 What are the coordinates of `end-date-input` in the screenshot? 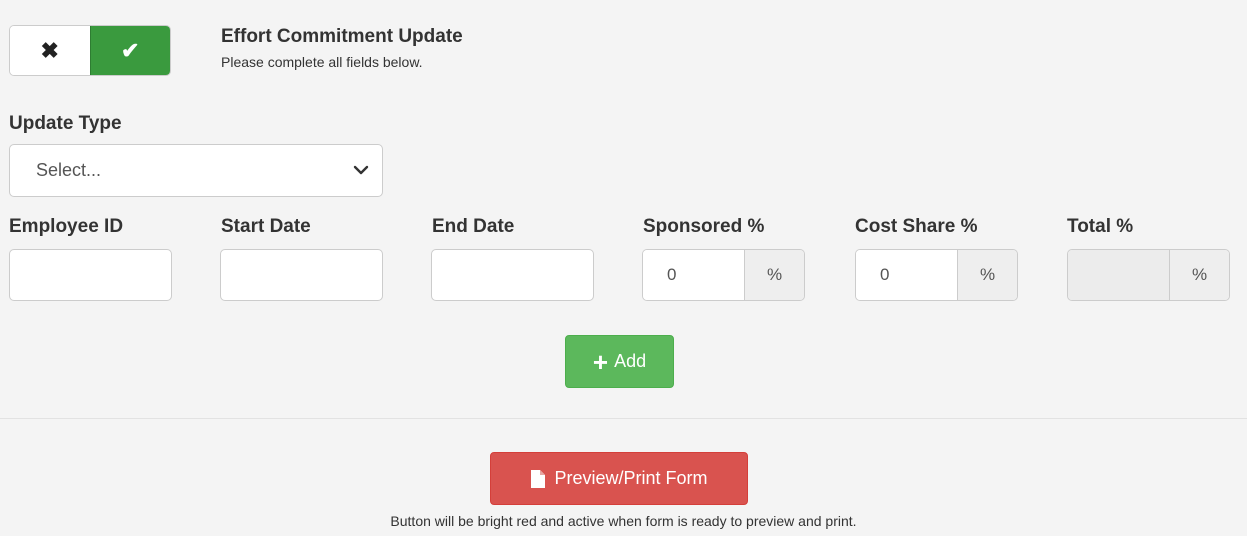 It's located at (512, 275).